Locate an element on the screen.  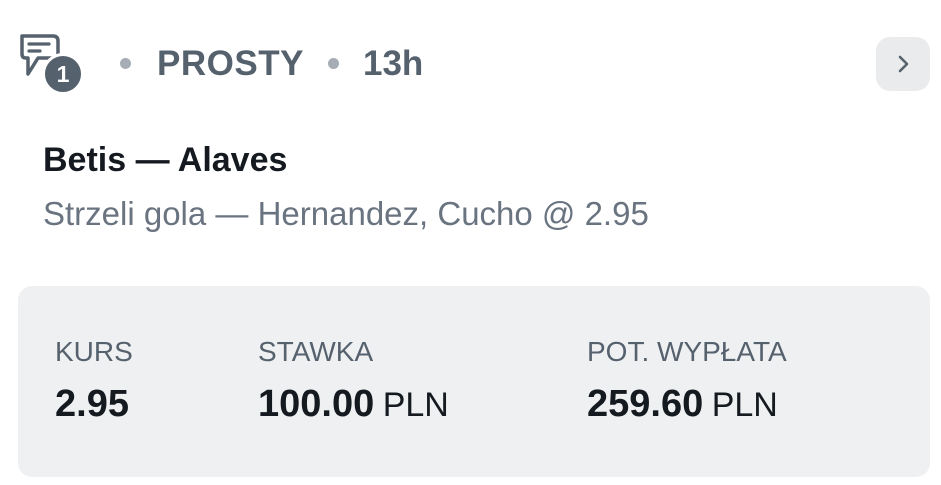
stake-value-row: 100.00 PLN is located at coordinates (353, 408).